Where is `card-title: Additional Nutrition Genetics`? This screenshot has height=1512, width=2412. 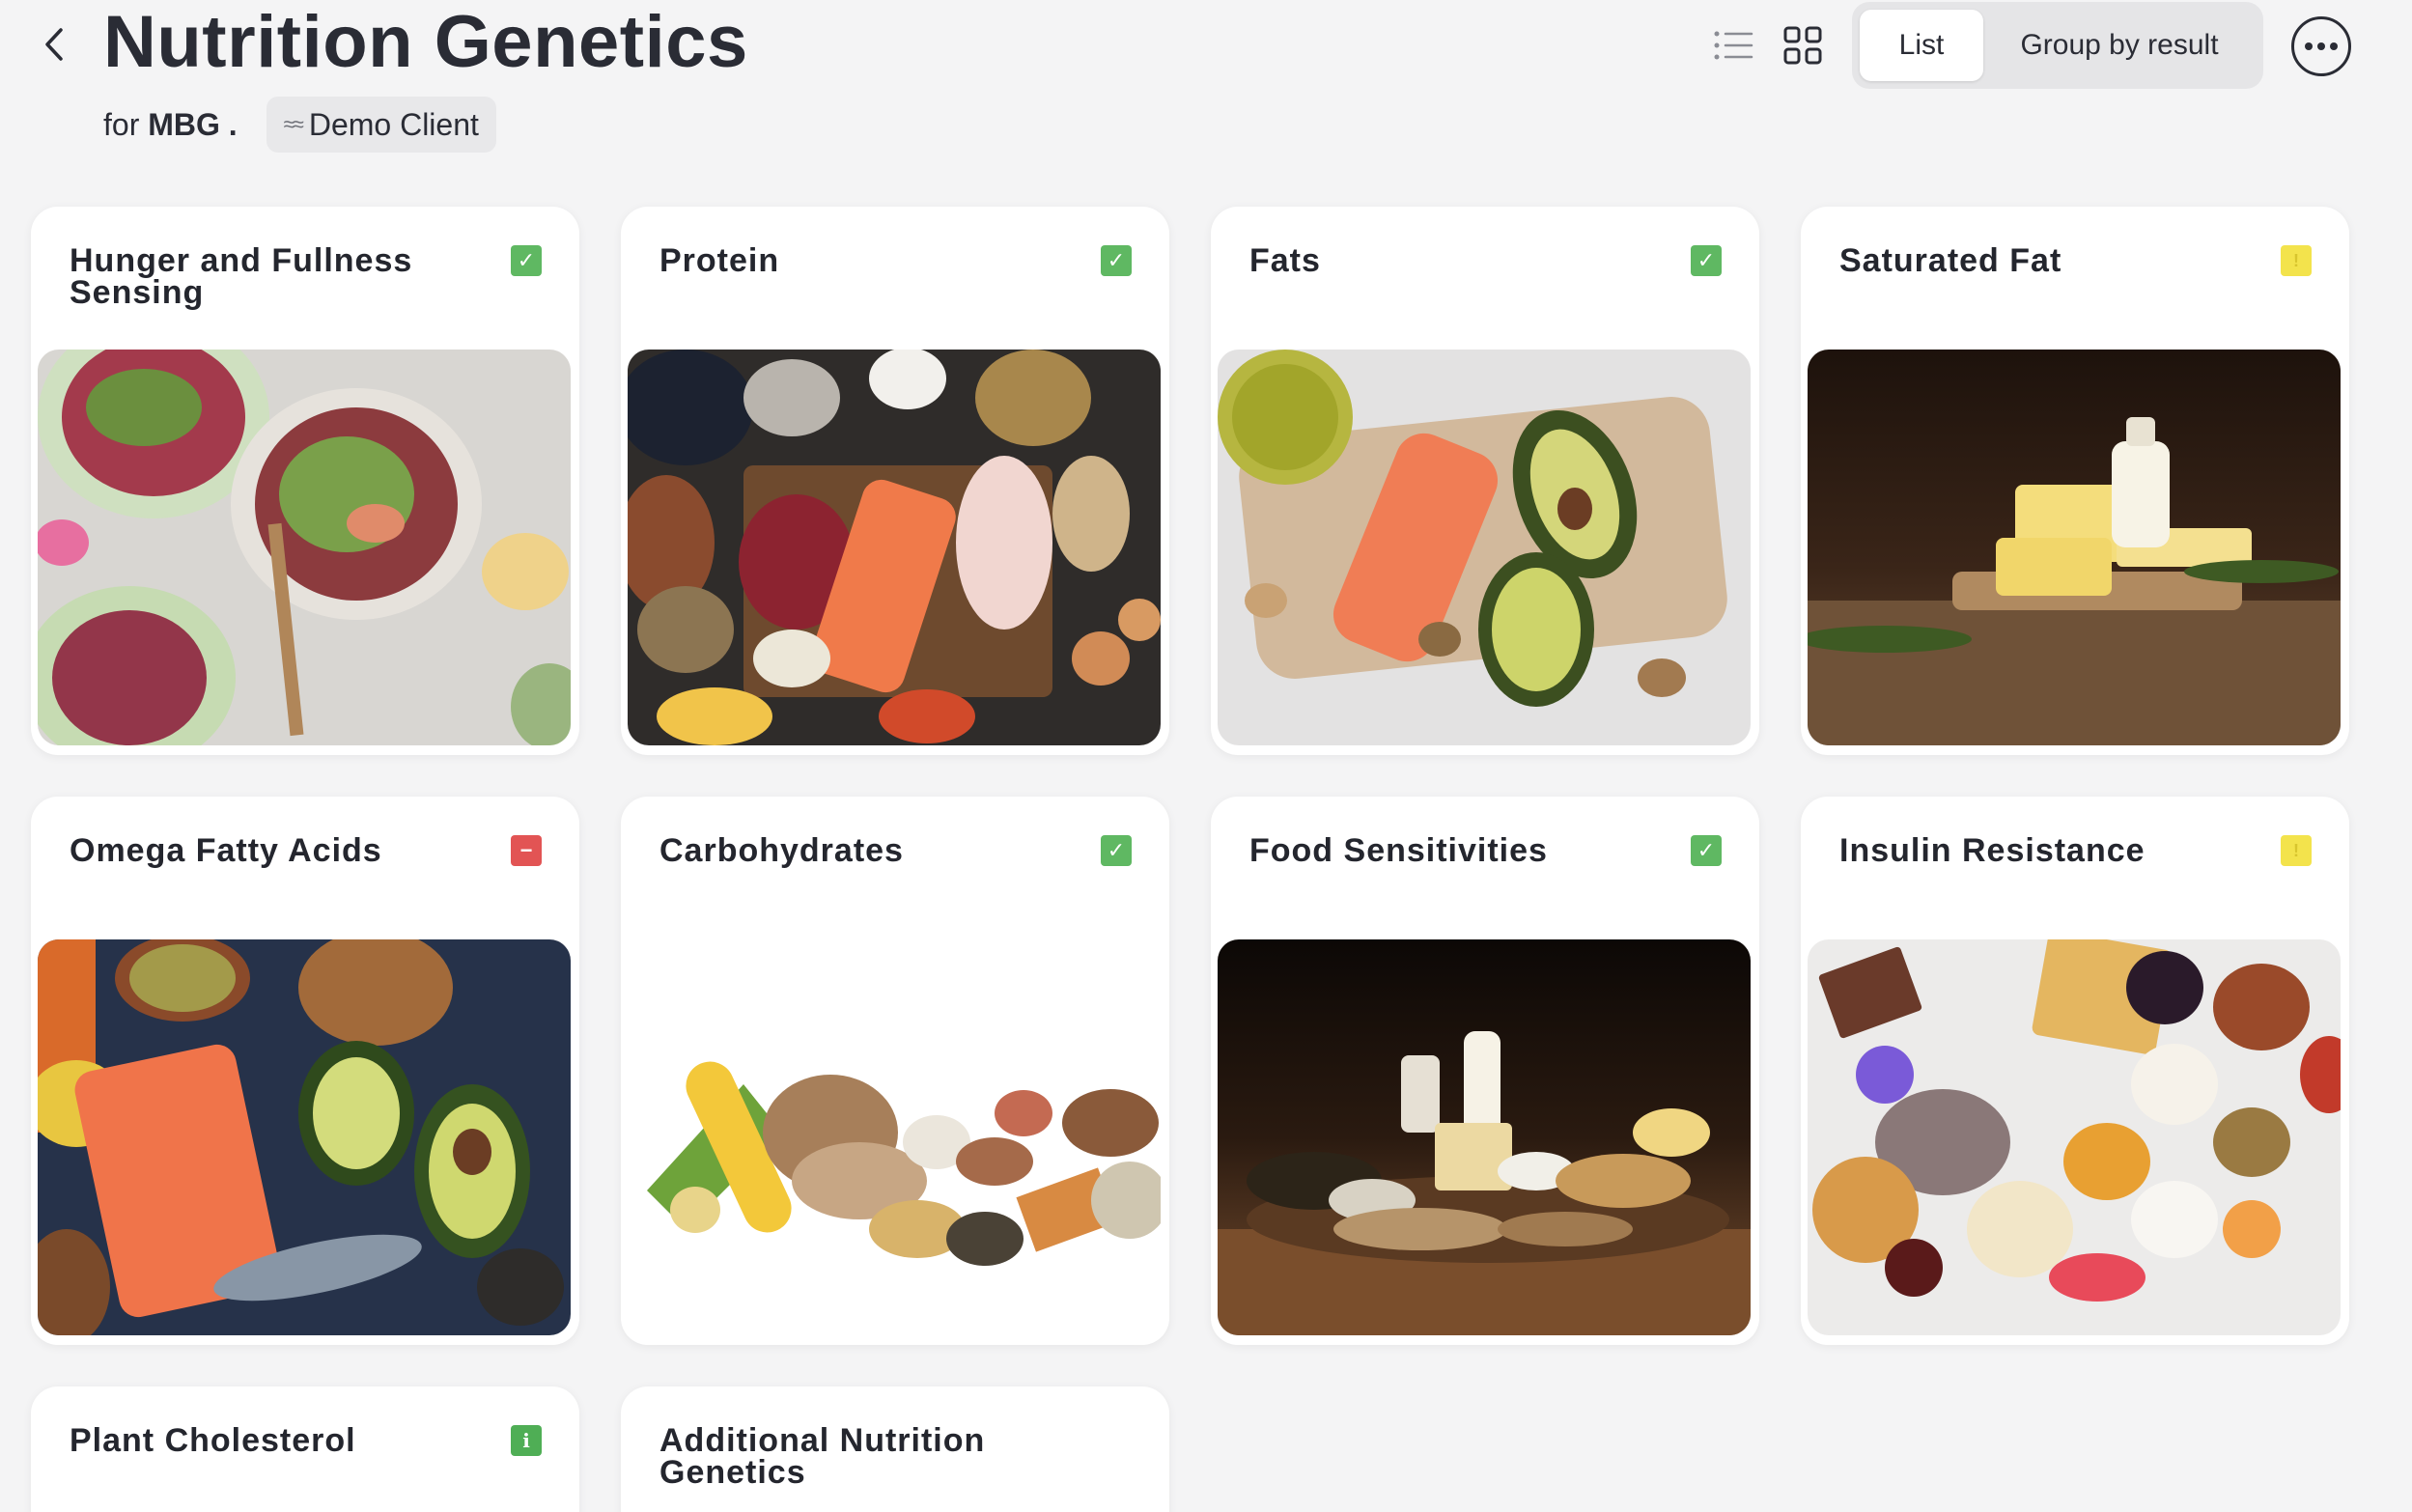
card-title: Additional Nutrition Genetics is located at coordinates (822, 1457).